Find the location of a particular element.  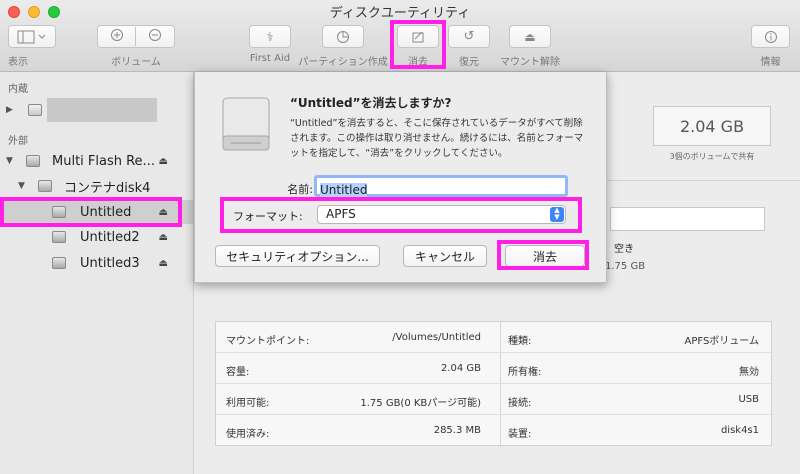

info-value: APFSボリューム is located at coordinates (722, 341).